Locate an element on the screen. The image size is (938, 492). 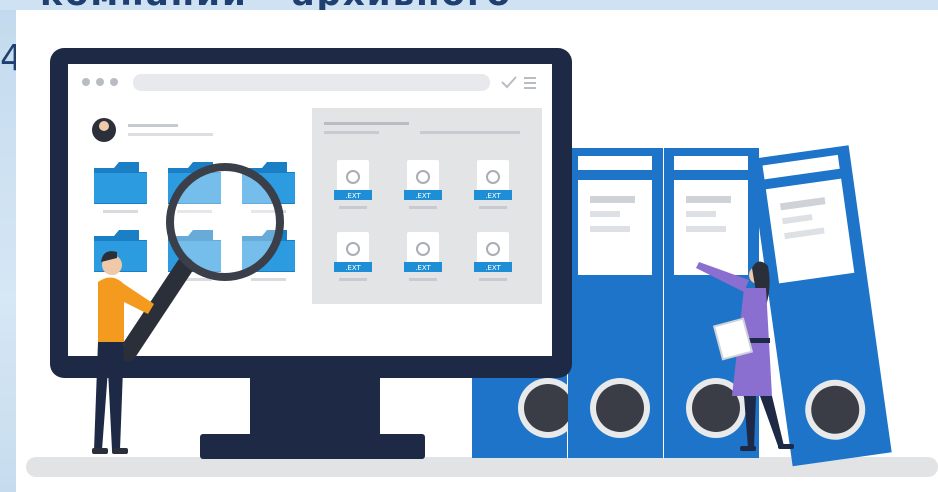
left-decoration is located at coordinates (8, 251).